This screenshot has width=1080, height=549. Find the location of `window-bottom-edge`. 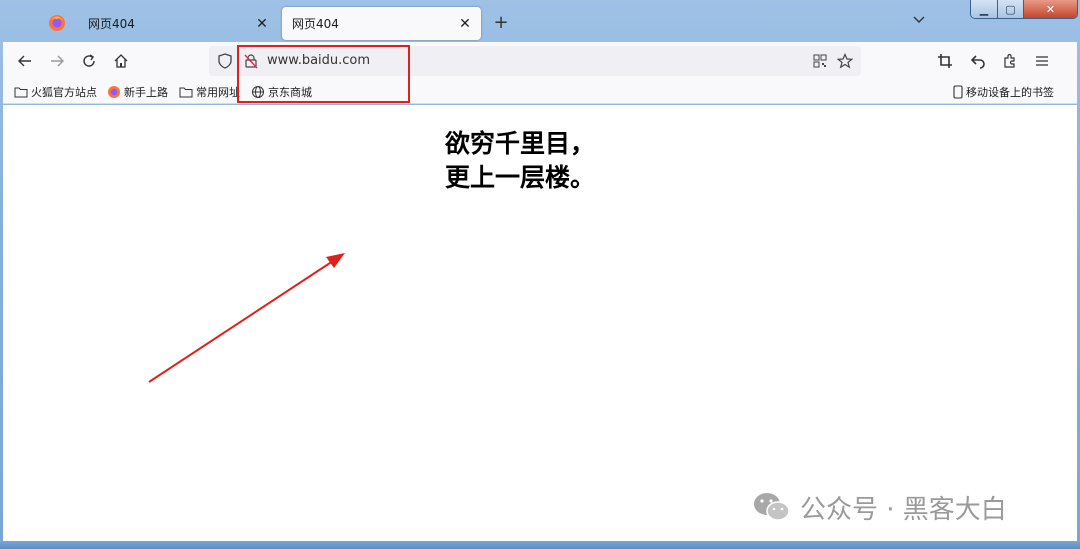

window-bottom-edge is located at coordinates (540, 545).